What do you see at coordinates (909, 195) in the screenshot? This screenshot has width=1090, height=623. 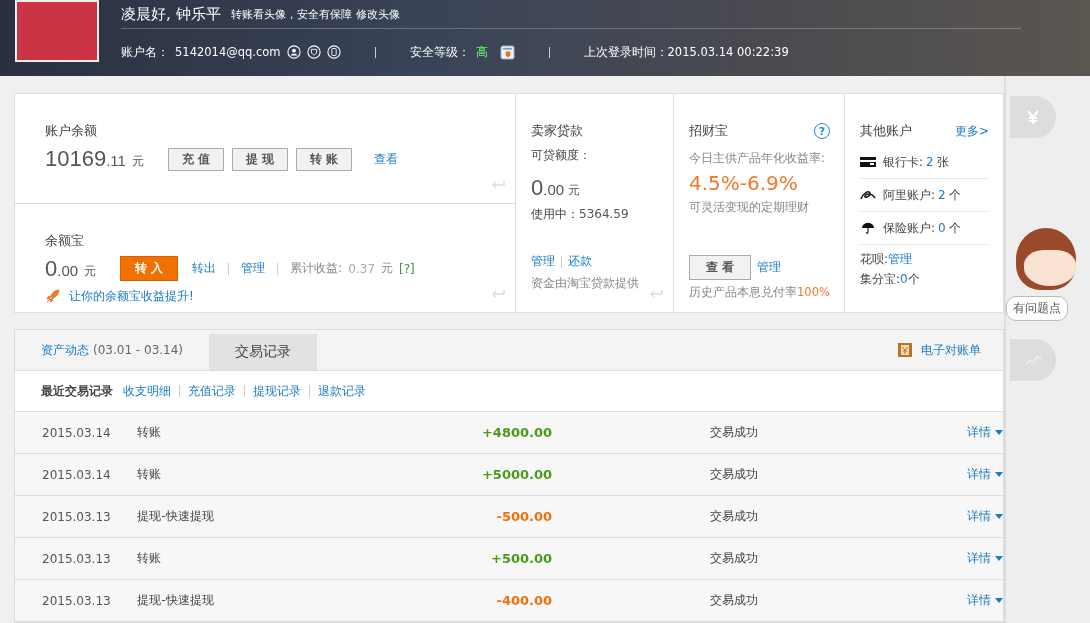 I see `account-label: 阿里账户:` at bounding box center [909, 195].